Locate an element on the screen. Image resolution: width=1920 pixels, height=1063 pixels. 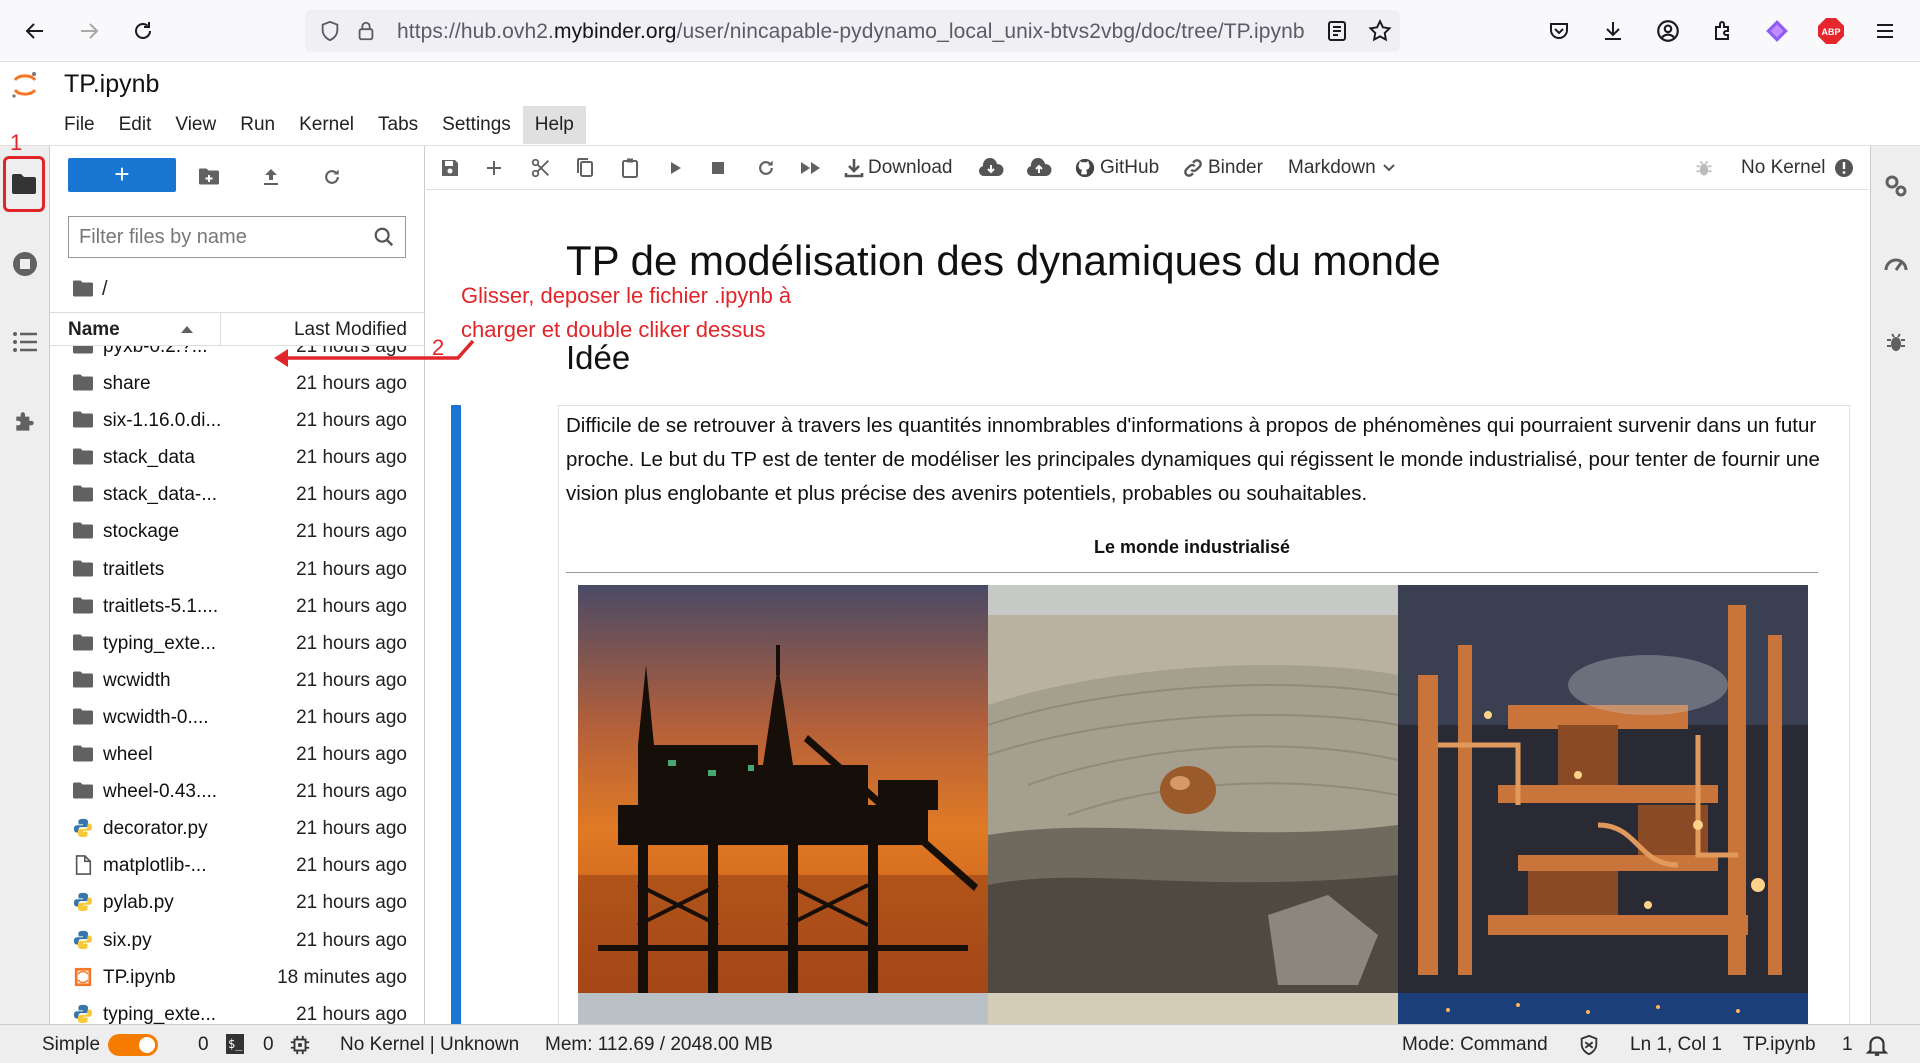
new-folder-button is located at coordinates (209, 177).